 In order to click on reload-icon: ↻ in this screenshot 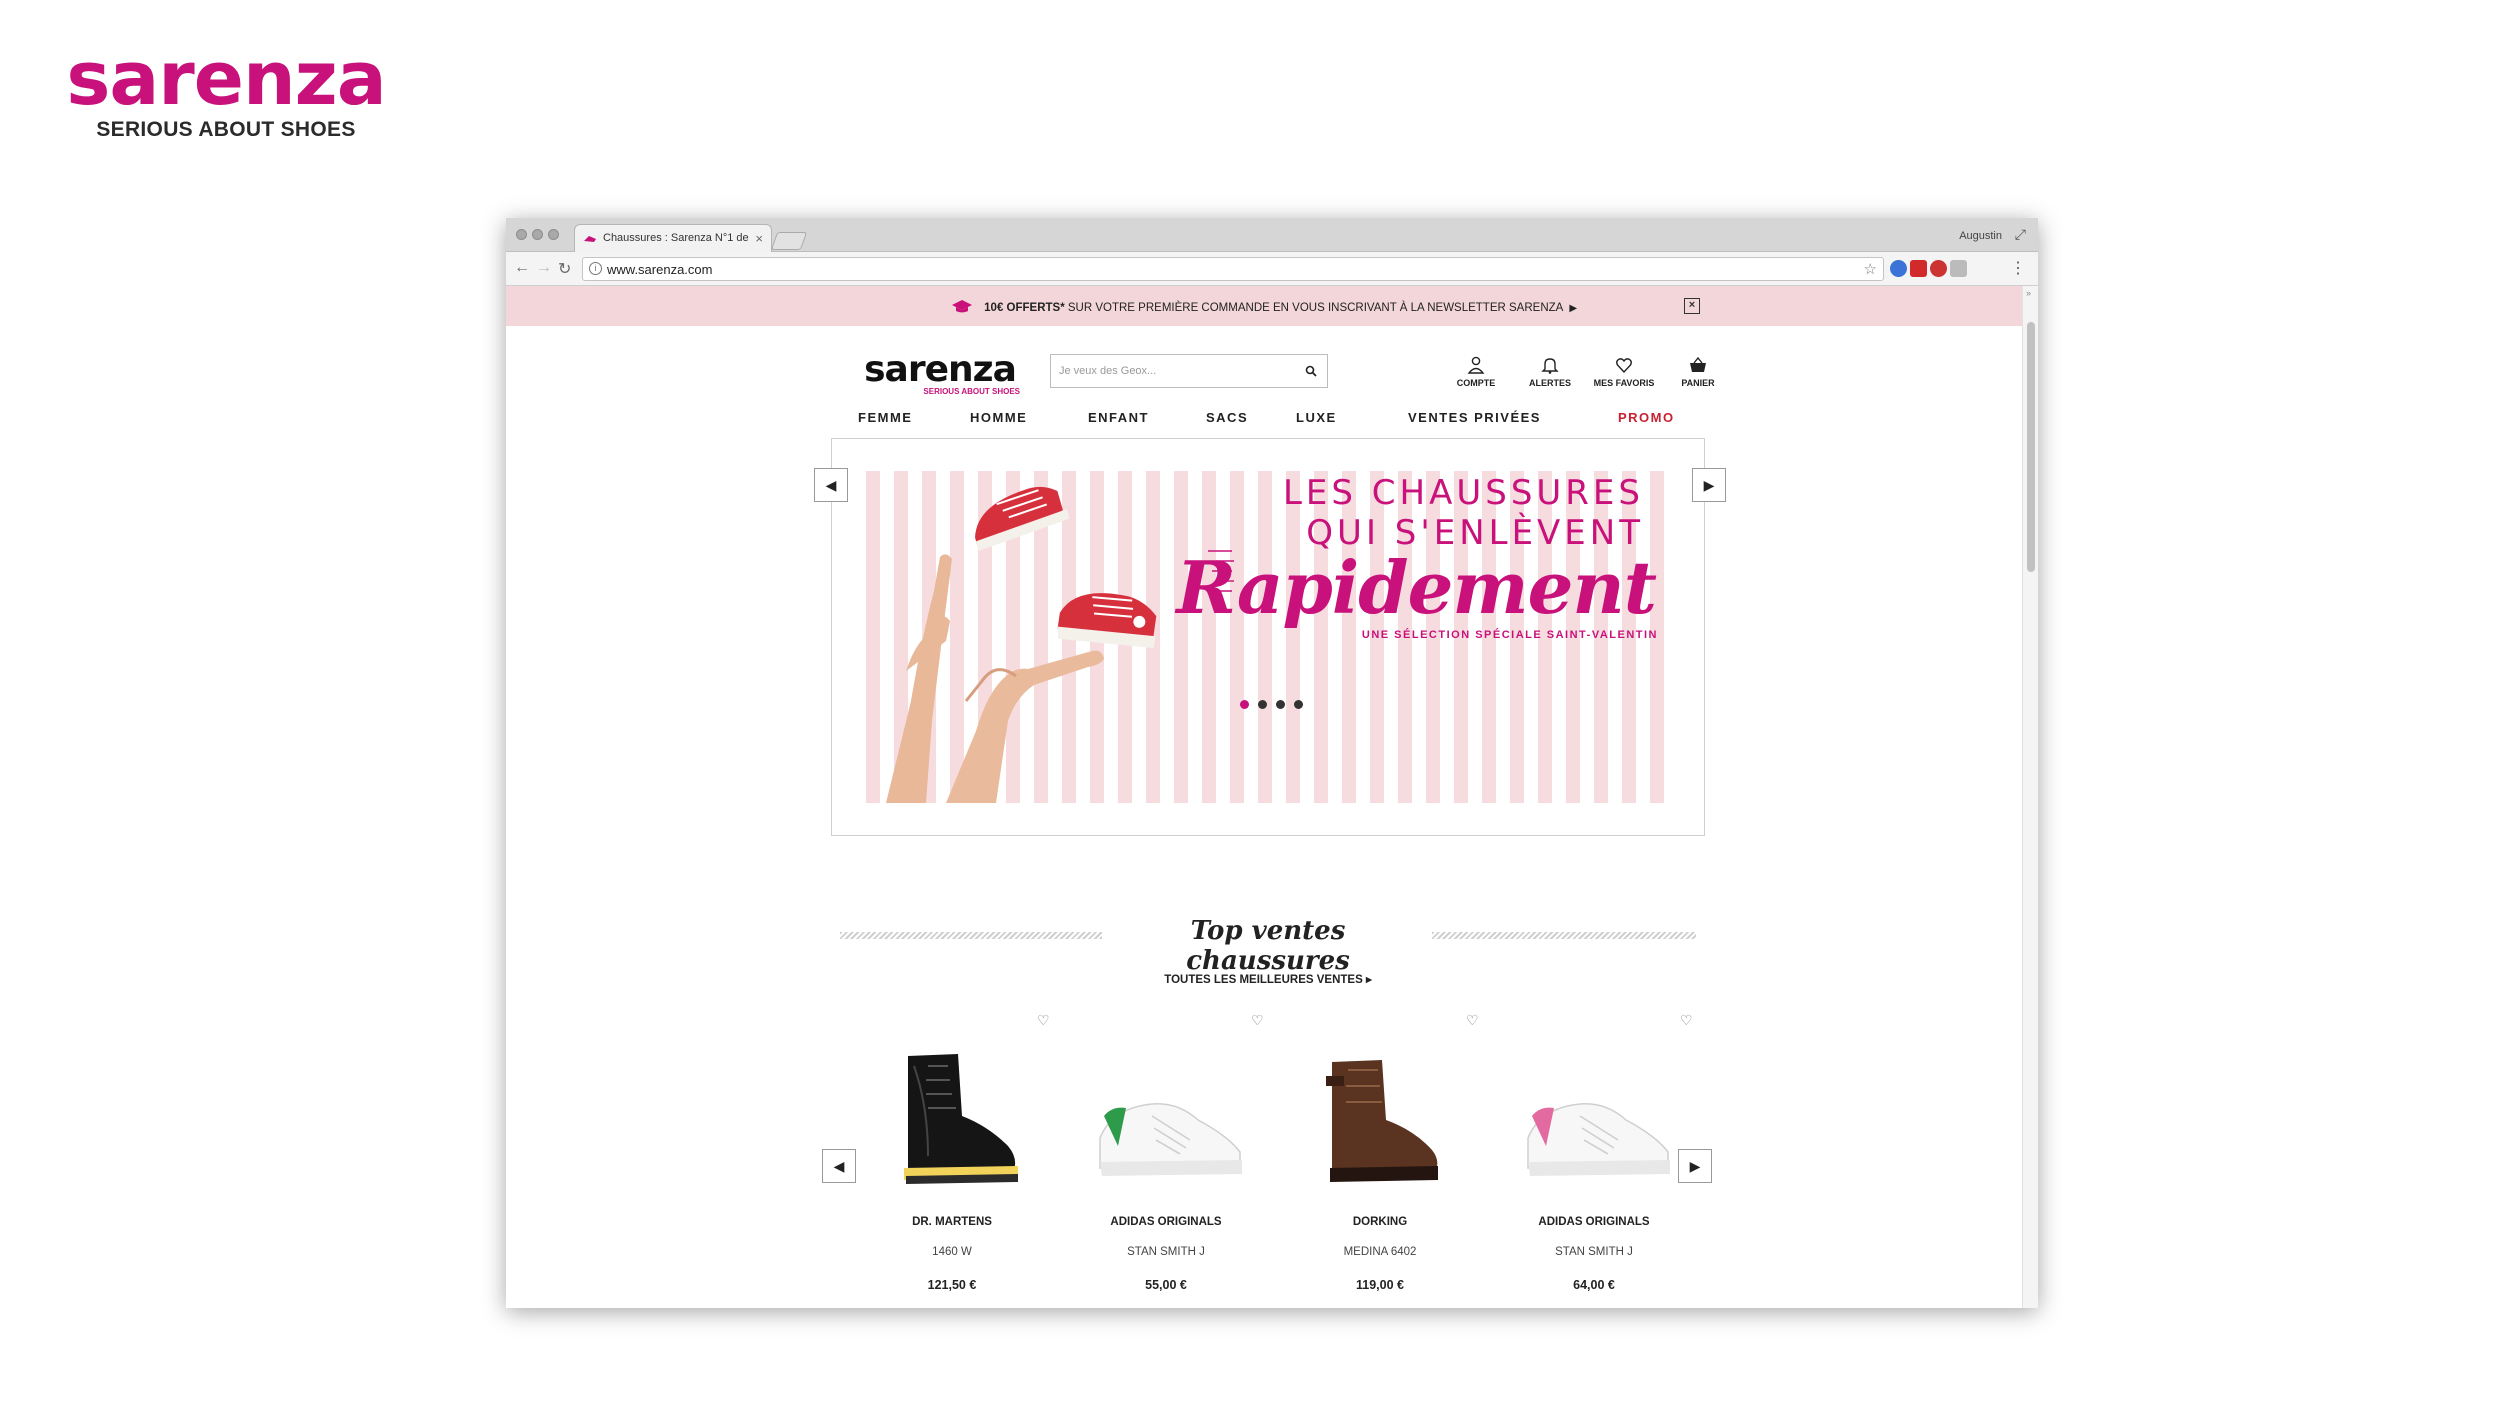, I will do `click(564, 269)`.